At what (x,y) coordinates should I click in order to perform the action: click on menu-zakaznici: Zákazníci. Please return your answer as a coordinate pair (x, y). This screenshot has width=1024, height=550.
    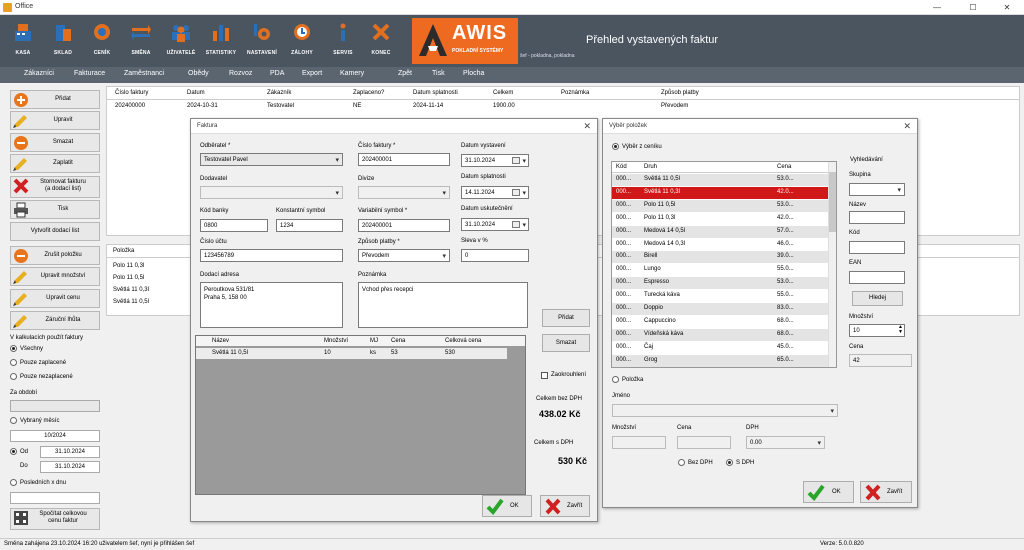
    Looking at the image, I should click on (39, 73).